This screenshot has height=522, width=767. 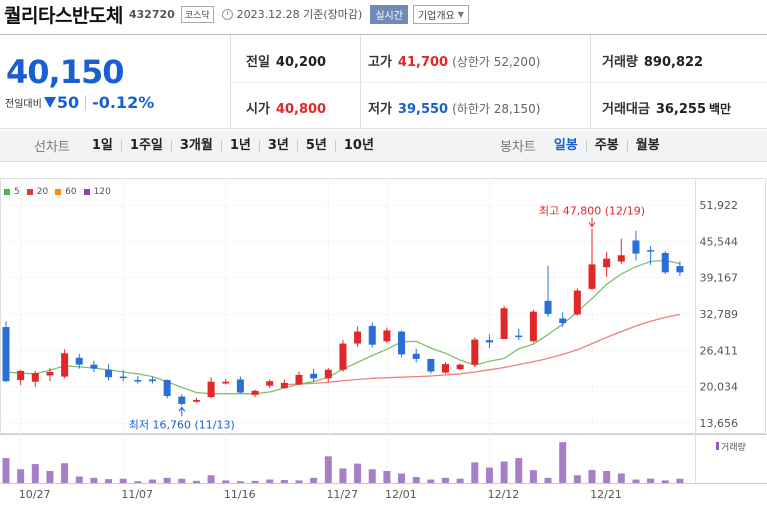 I want to click on stat-value: 40,800, so click(x=301, y=109).